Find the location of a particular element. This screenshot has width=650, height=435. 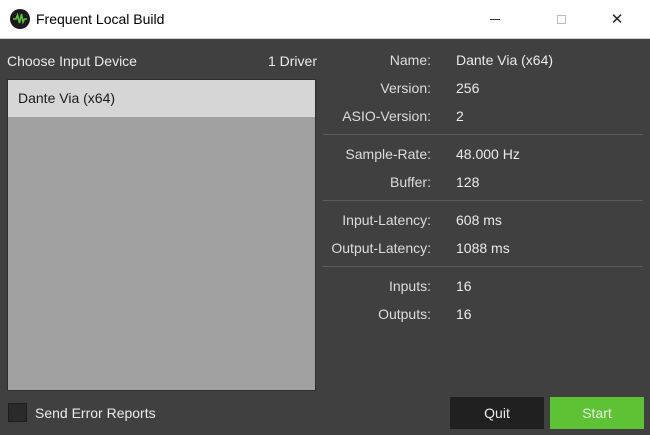

minimize-icon is located at coordinates (495, 19).